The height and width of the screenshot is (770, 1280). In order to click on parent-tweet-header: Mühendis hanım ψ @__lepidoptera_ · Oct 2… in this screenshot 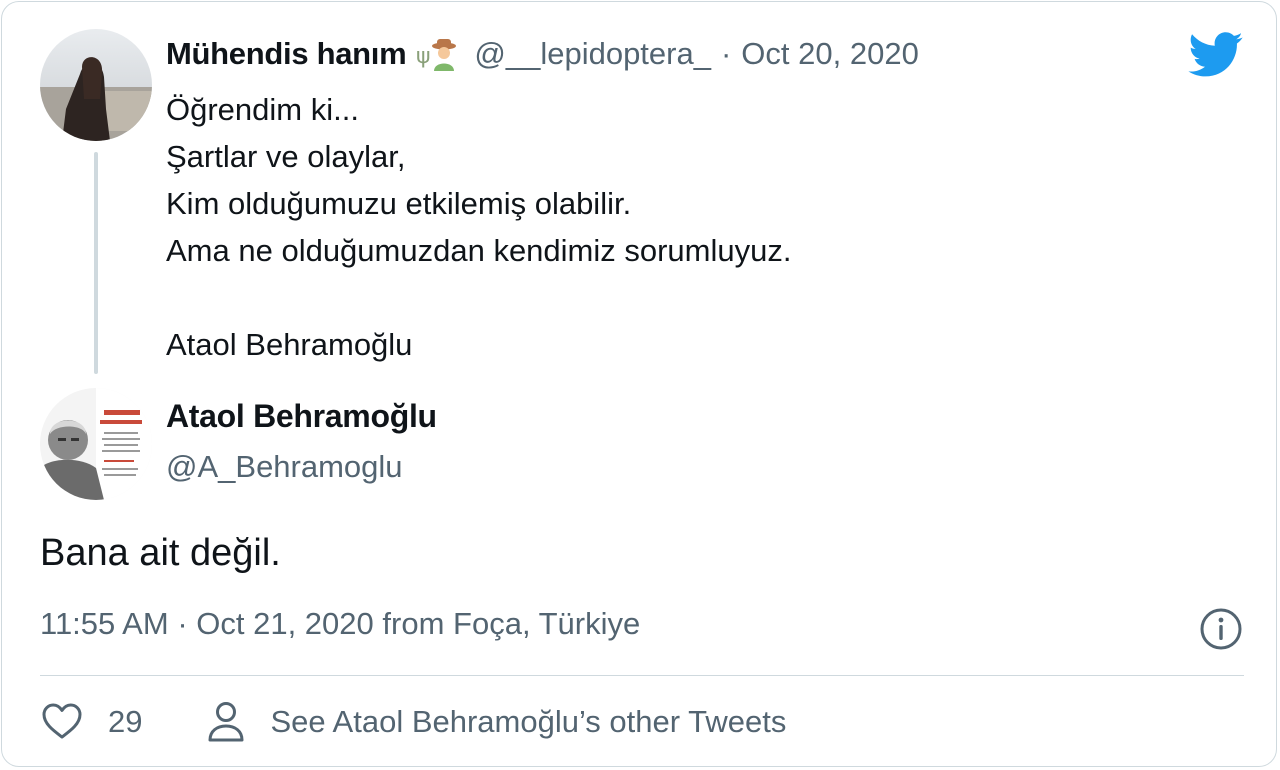, I will do `click(542, 54)`.